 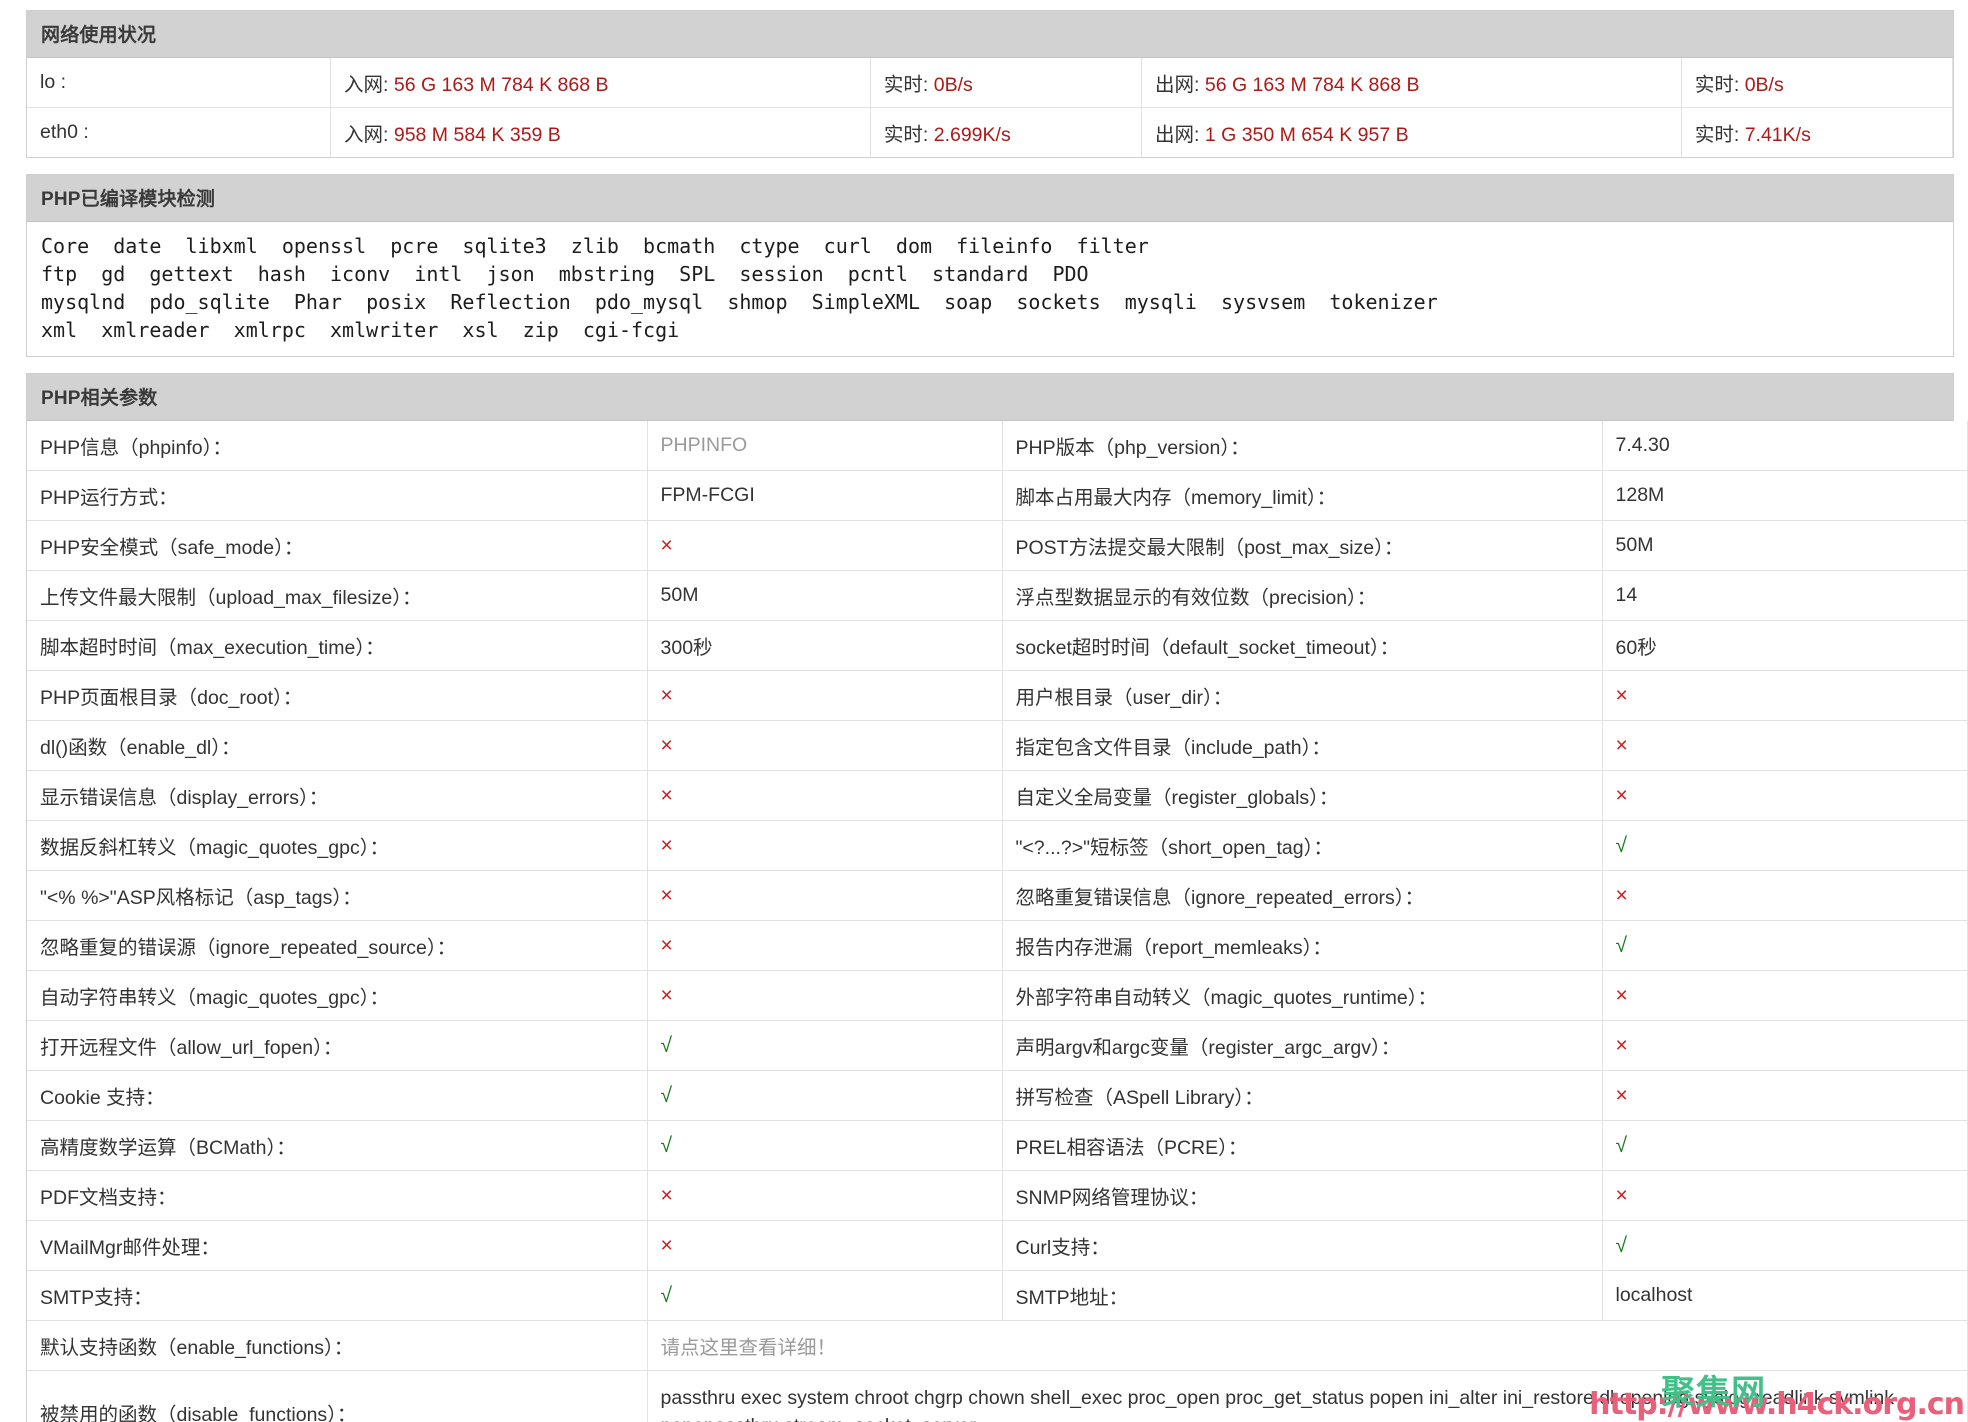 I want to click on php-parameter-value-text: PHPINFO, so click(x=704, y=445).